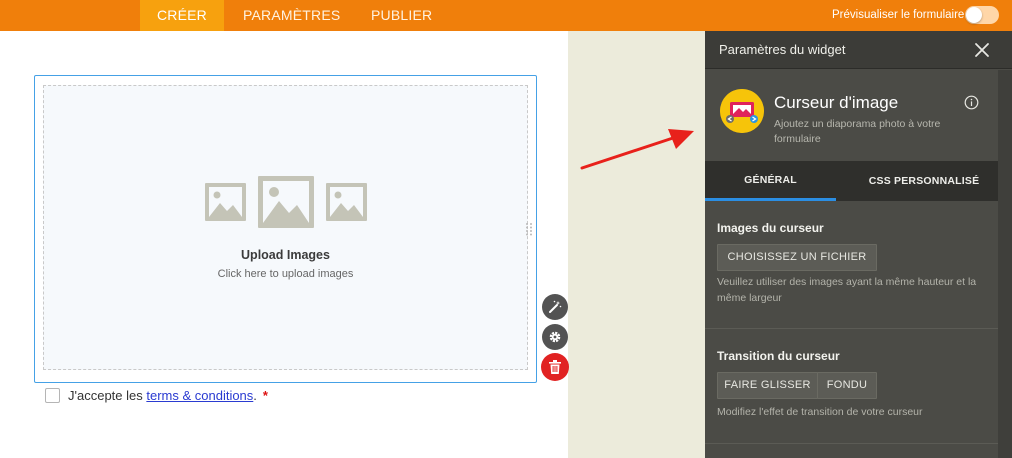 The image size is (1012, 458). What do you see at coordinates (767, 385) in the screenshot?
I see `transition-slide-button: FAIRE GLISSER` at bounding box center [767, 385].